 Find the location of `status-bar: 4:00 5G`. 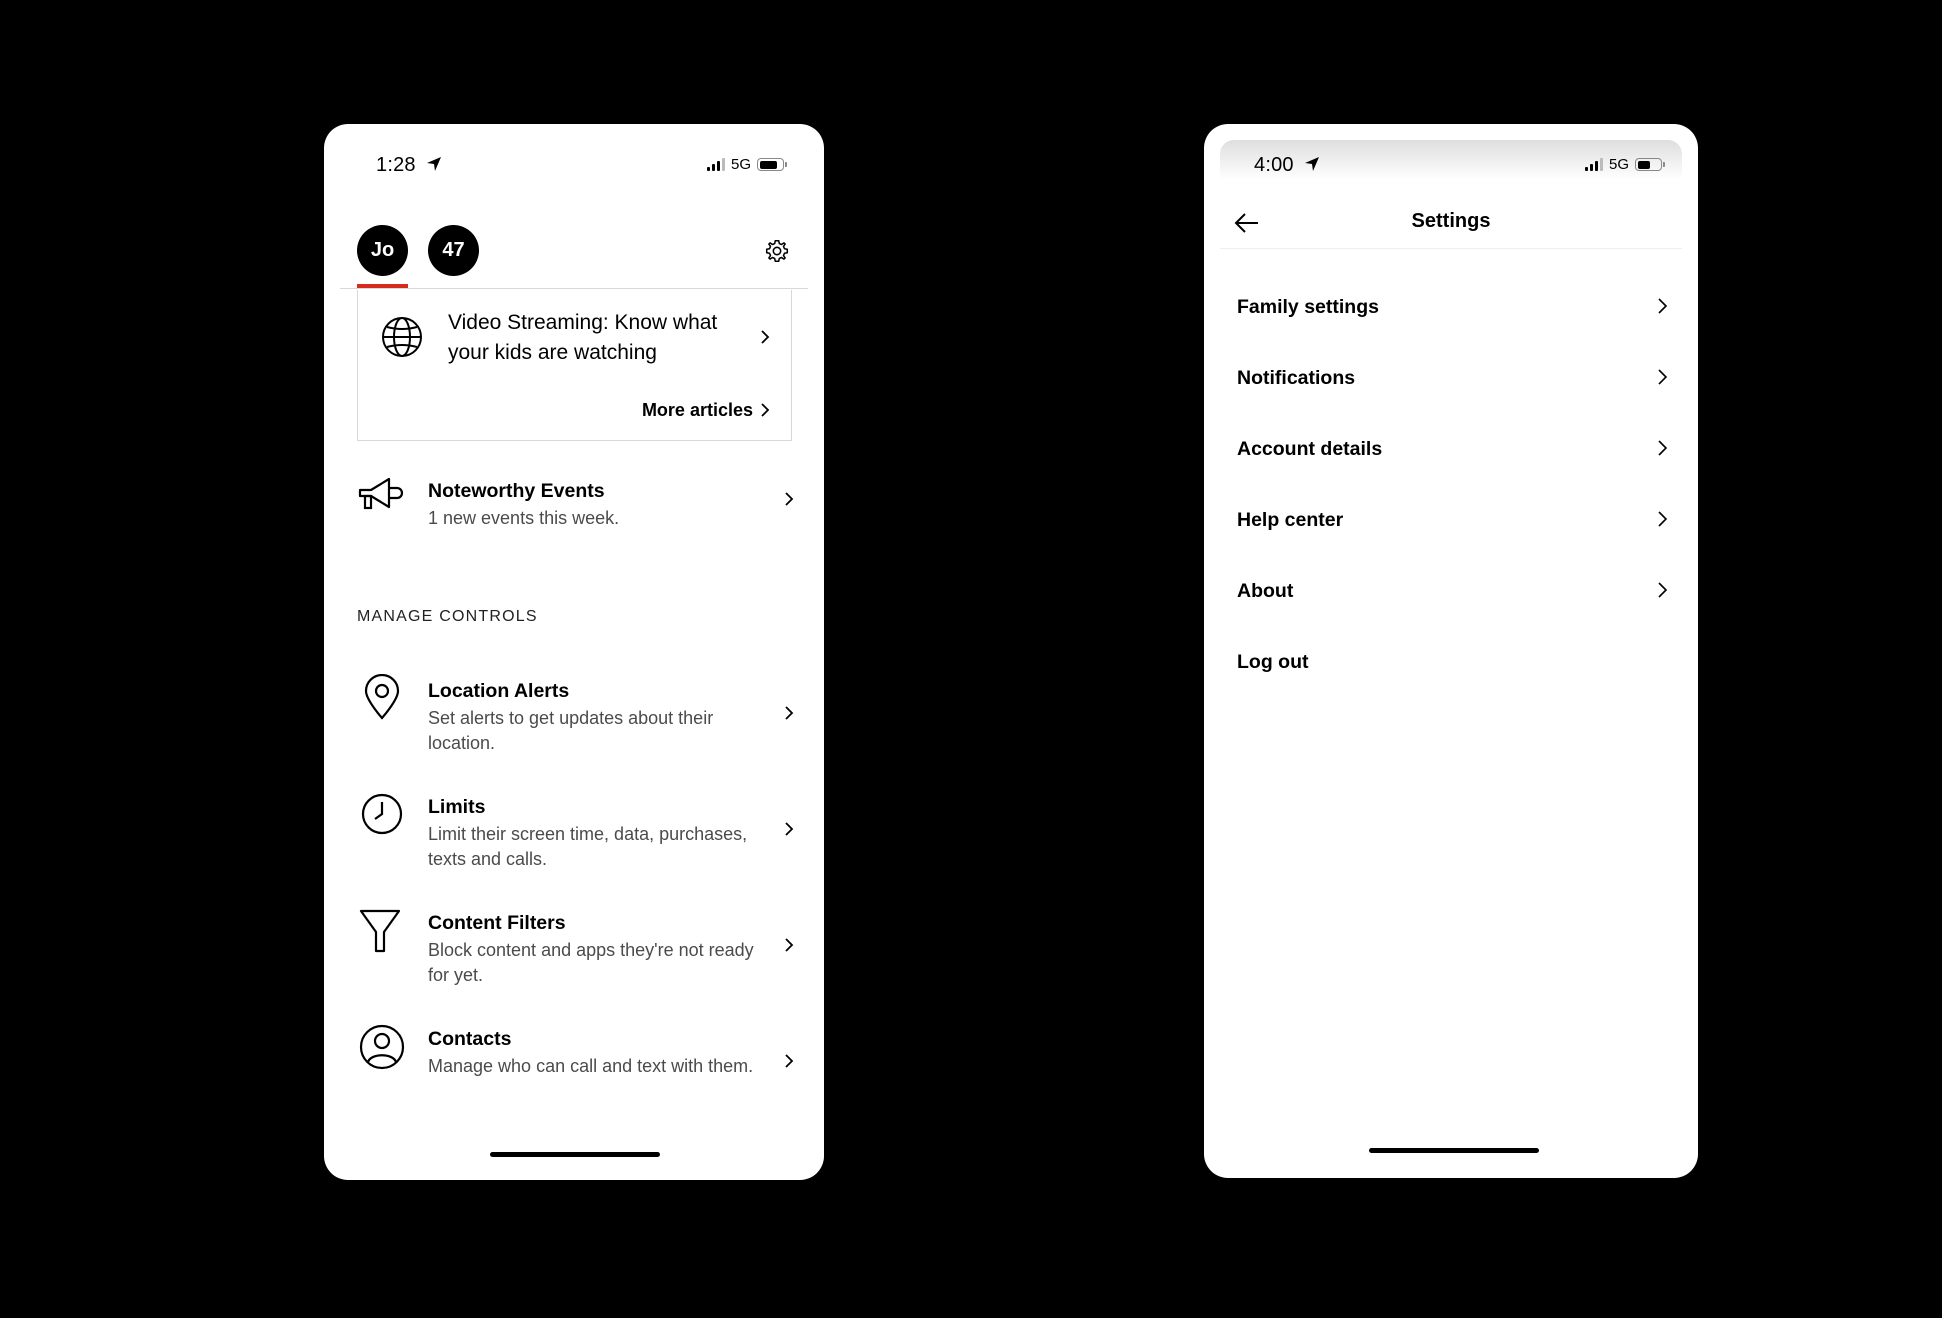

status-bar: 4:00 5G is located at coordinates (1451, 164).